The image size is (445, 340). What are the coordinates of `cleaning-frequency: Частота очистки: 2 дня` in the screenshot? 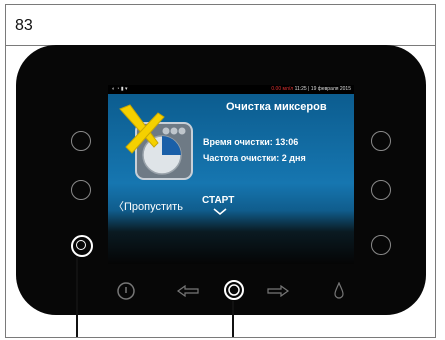 It's located at (254, 158).